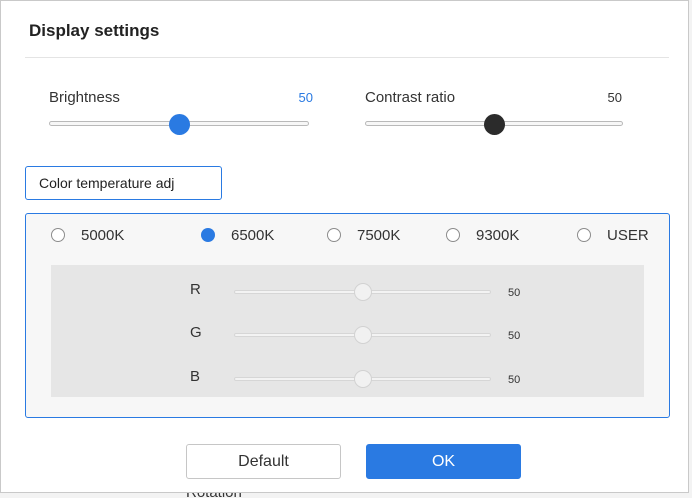 The width and height of the screenshot is (692, 498). Describe the element at coordinates (253, 235) in the screenshot. I see `radio-label: 6500K` at that location.